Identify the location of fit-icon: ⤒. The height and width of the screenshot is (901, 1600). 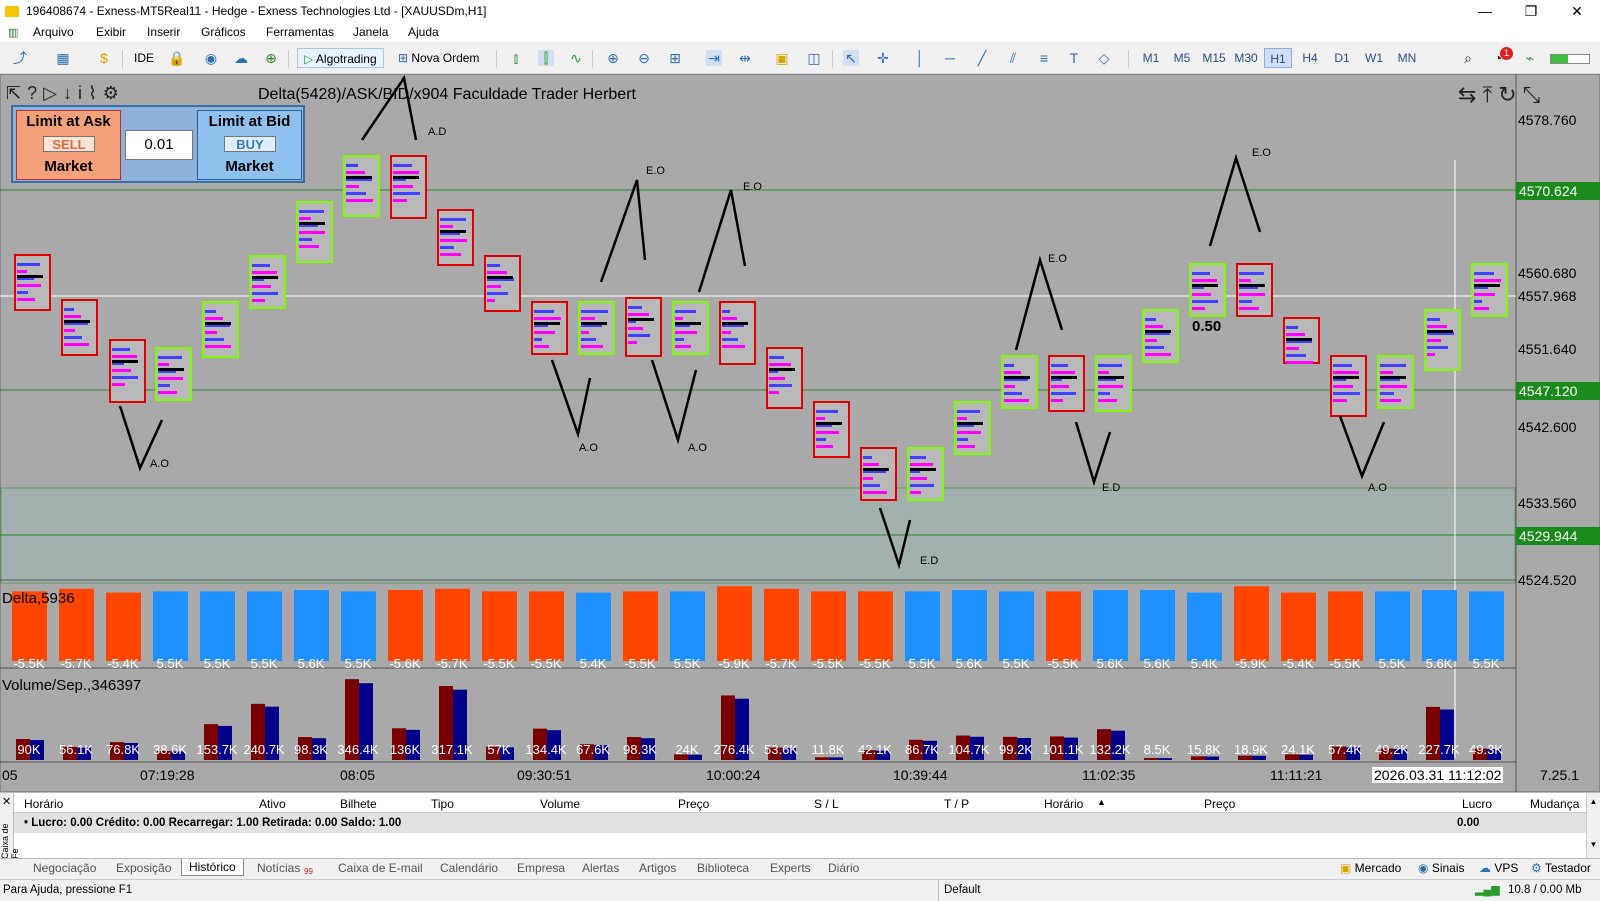
(1490, 94).